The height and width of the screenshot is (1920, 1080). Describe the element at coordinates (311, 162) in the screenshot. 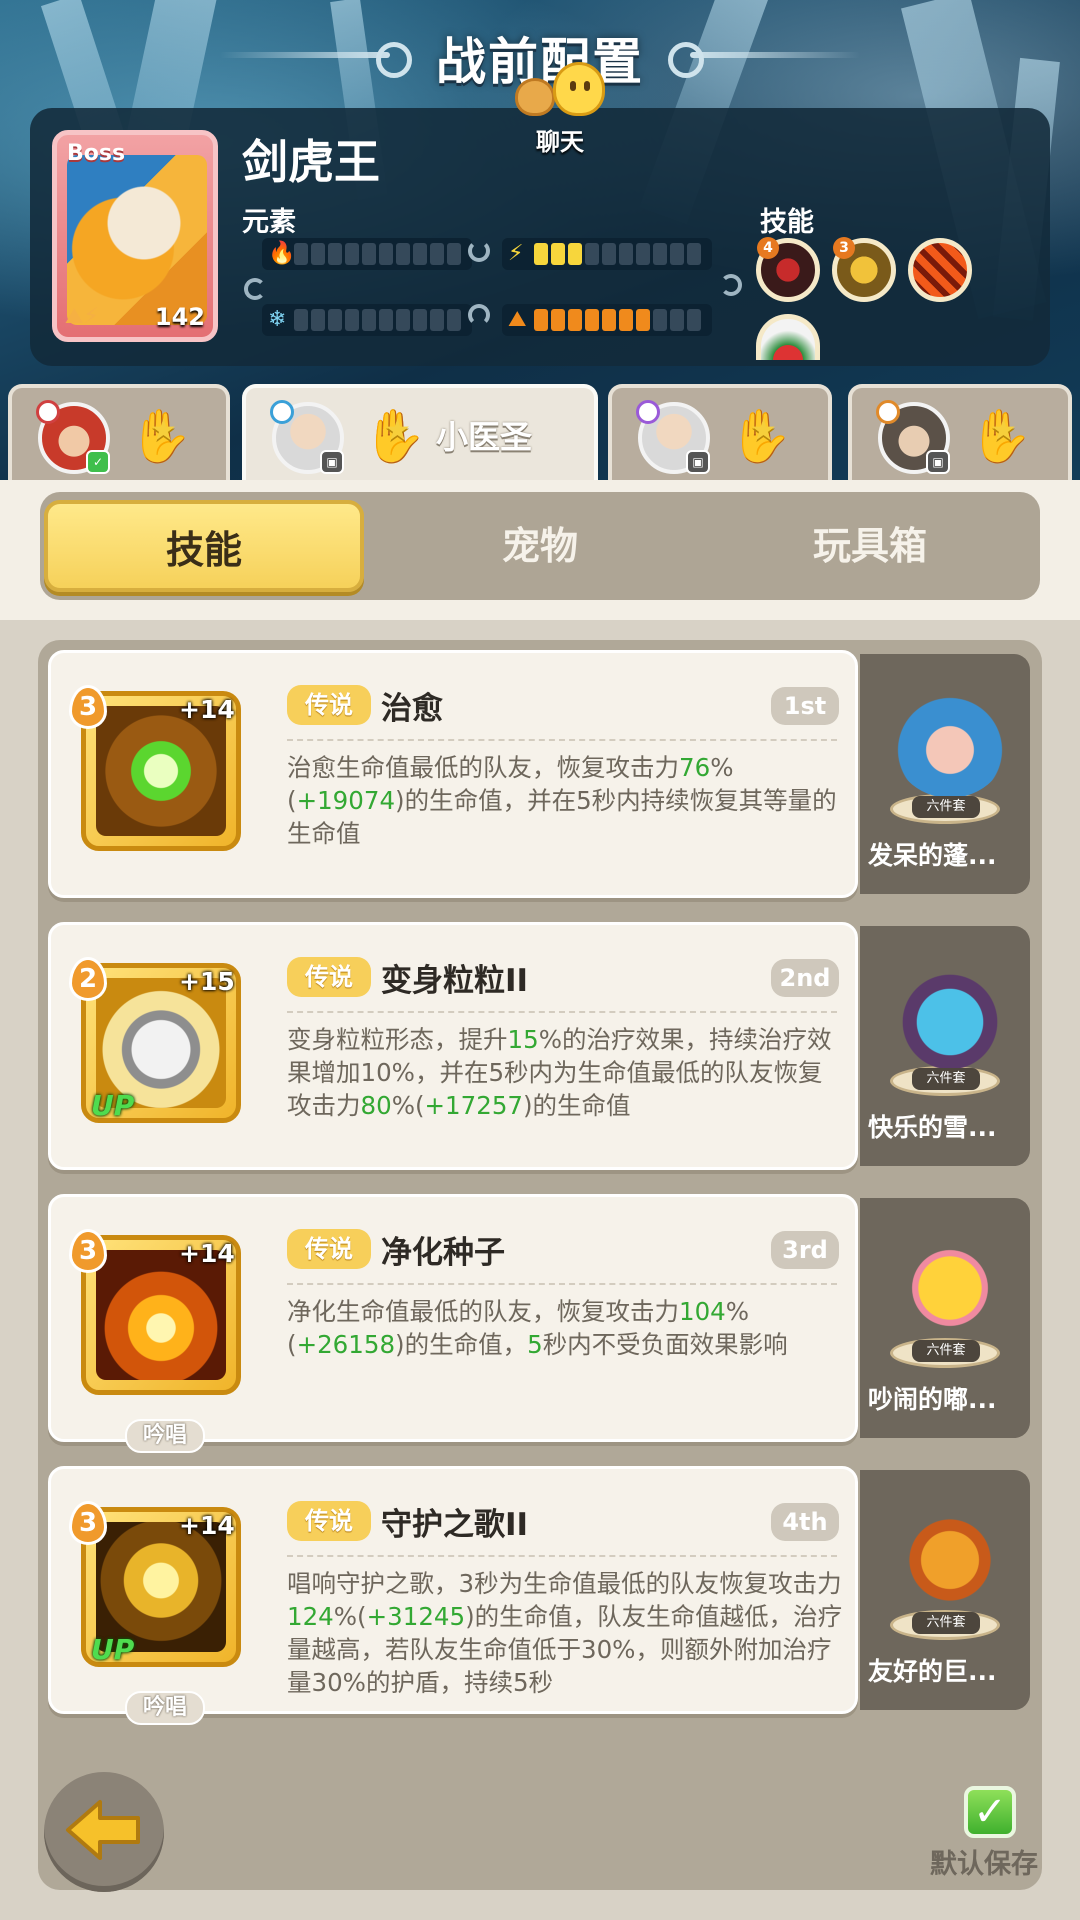

I see `boss-name: 剑虎王` at that location.